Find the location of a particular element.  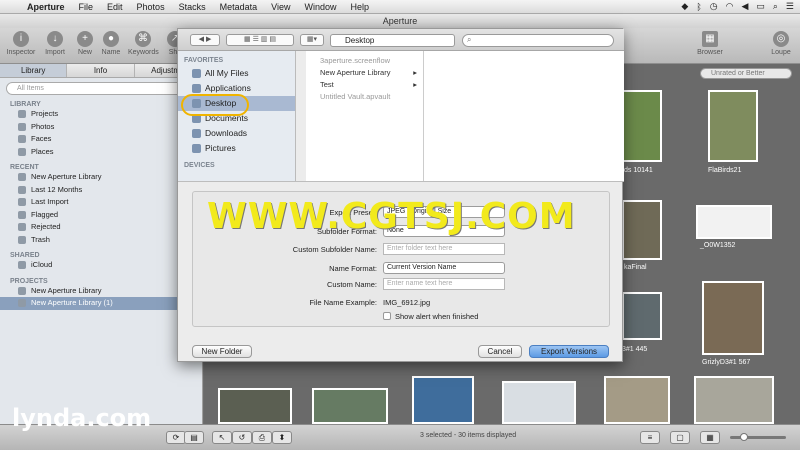

time-machine-icon: ◷ is located at coordinates (714, 6).